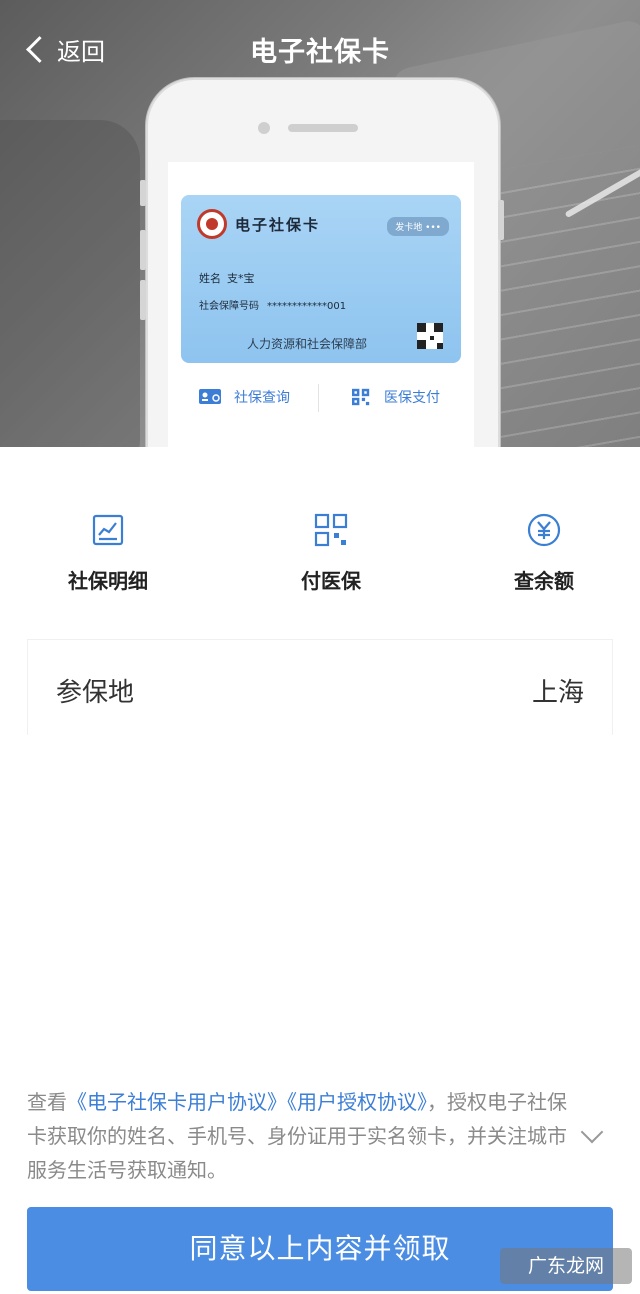  I want to click on grid-icon, so click(331, 530).